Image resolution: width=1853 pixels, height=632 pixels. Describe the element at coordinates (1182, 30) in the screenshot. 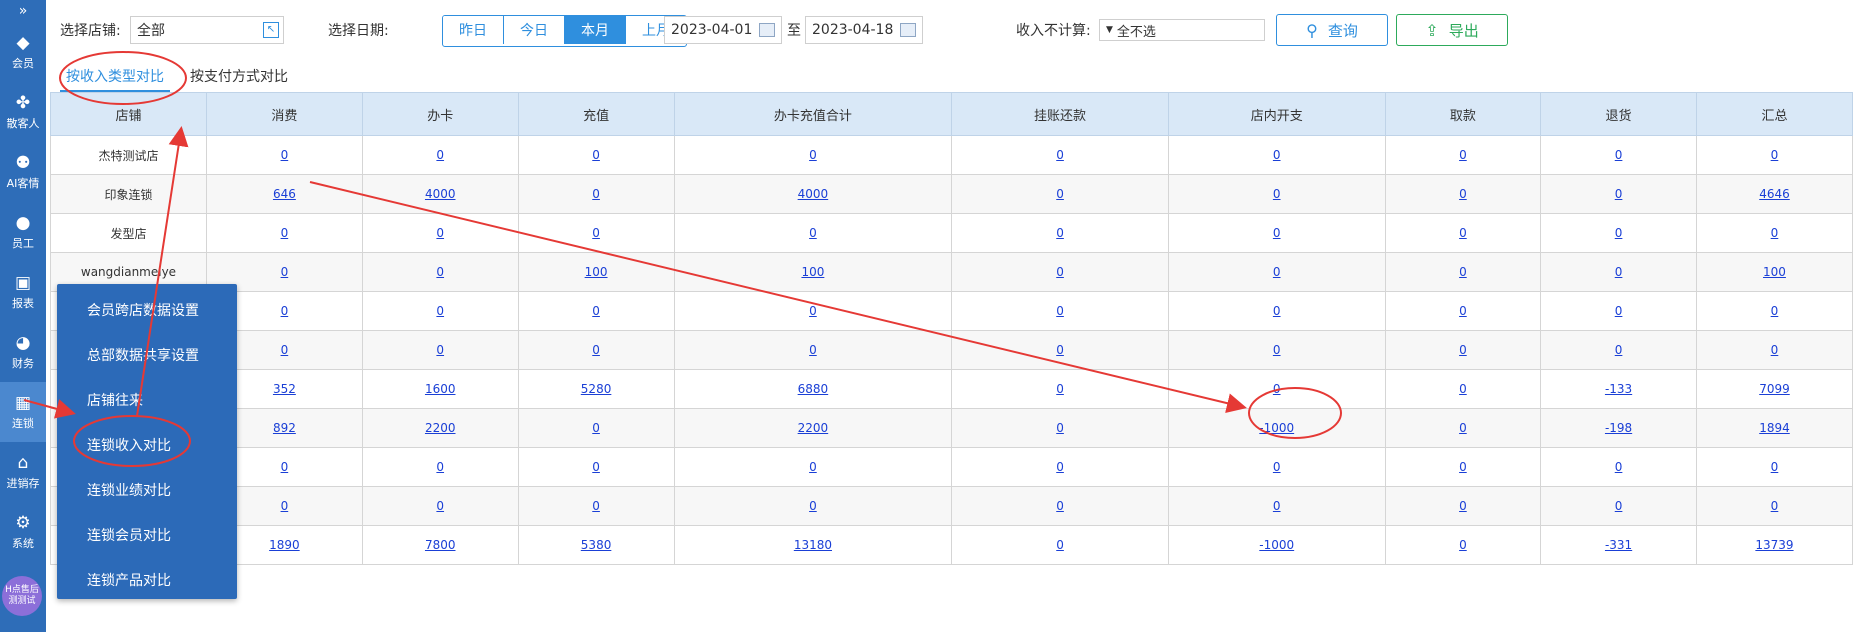

I see `exclude-select: ▼ 全不选` at that location.